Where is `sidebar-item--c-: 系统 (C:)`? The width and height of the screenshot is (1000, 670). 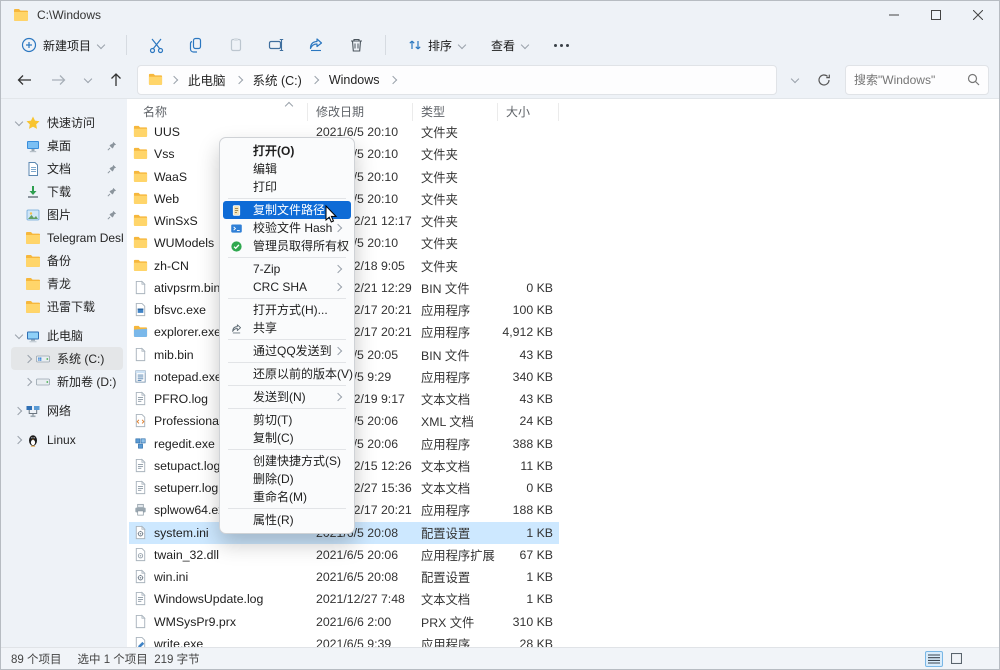 sidebar-item--c-: 系统 (C:) is located at coordinates (67, 358).